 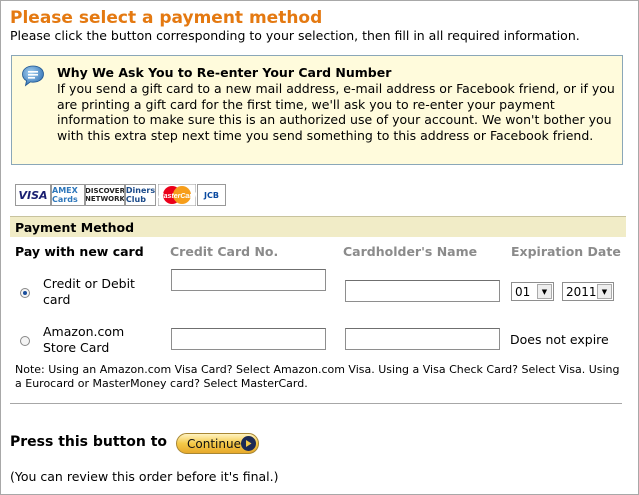 What do you see at coordinates (248, 339) in the screenshot?
I see `store-card-number-input` at bounding box center [248, 339].